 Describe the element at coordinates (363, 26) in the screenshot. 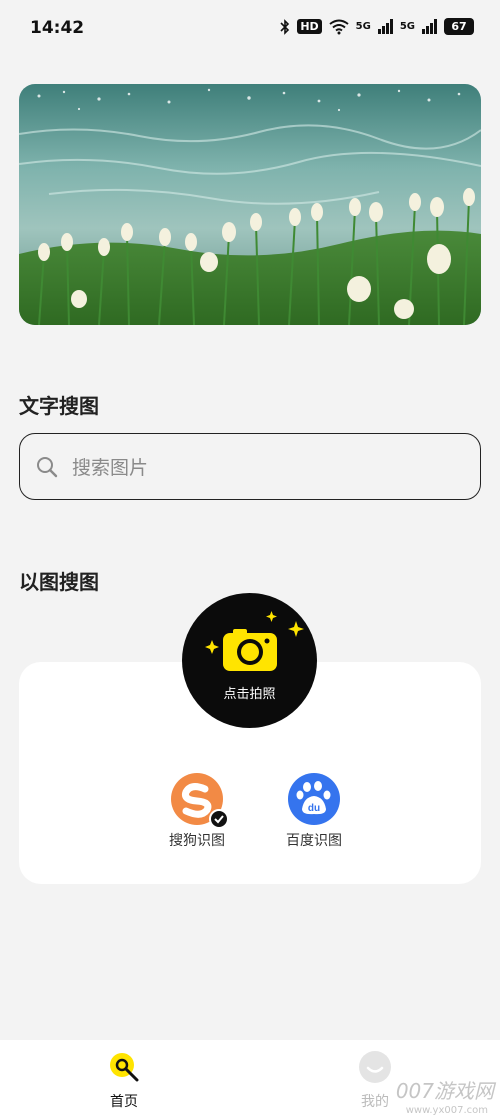

I see `network-type-1: 5G` at that location.